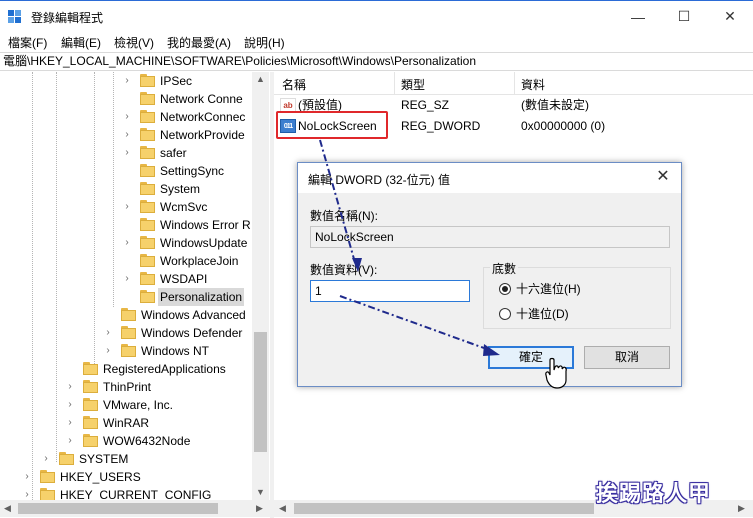 The image size is (753, 518). Describe the element at coordinates (104, 459) in the screenshot. I see `tree-item-label: SYSTEM` at that location.